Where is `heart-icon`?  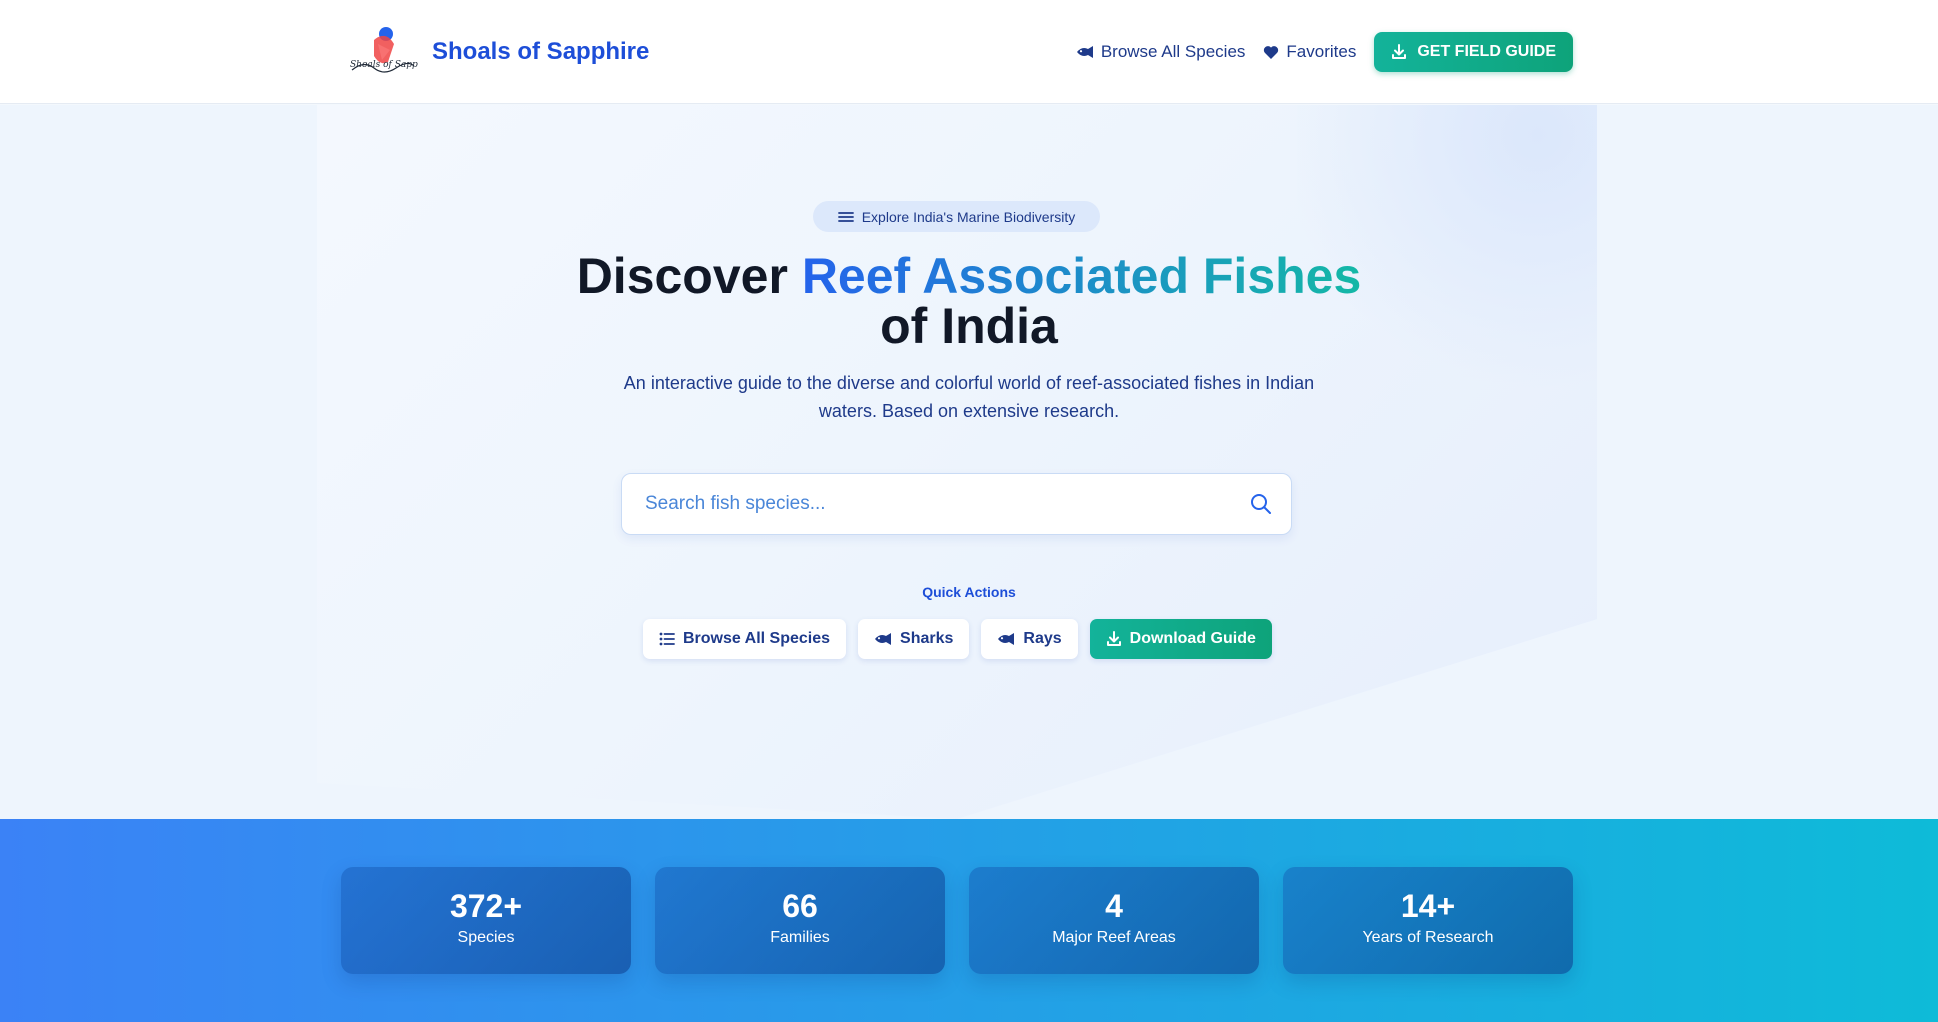
heart-icon is located at coordinates (1271, 52).